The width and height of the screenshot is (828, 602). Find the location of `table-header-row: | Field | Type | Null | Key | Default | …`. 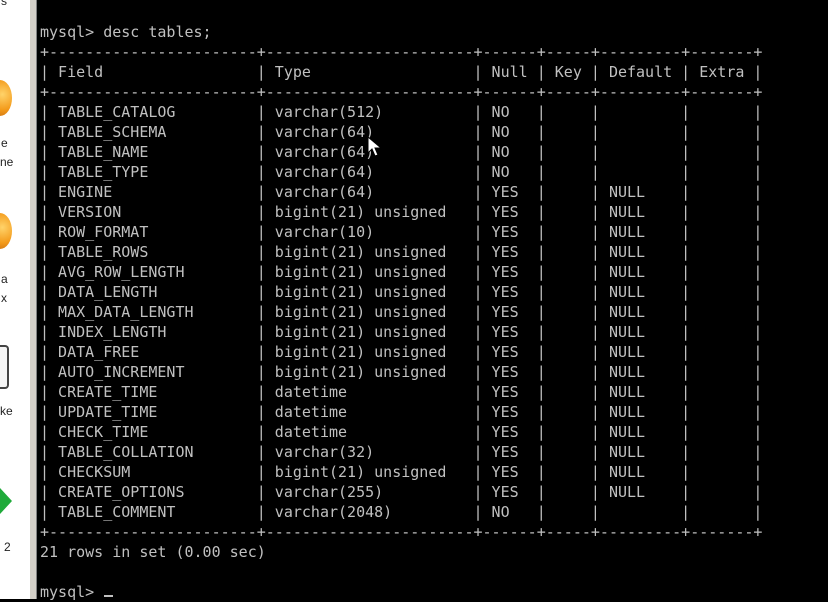

table-header-row: | Field | Type | Null | Key | Default | … is located at coordinates (401, 72).